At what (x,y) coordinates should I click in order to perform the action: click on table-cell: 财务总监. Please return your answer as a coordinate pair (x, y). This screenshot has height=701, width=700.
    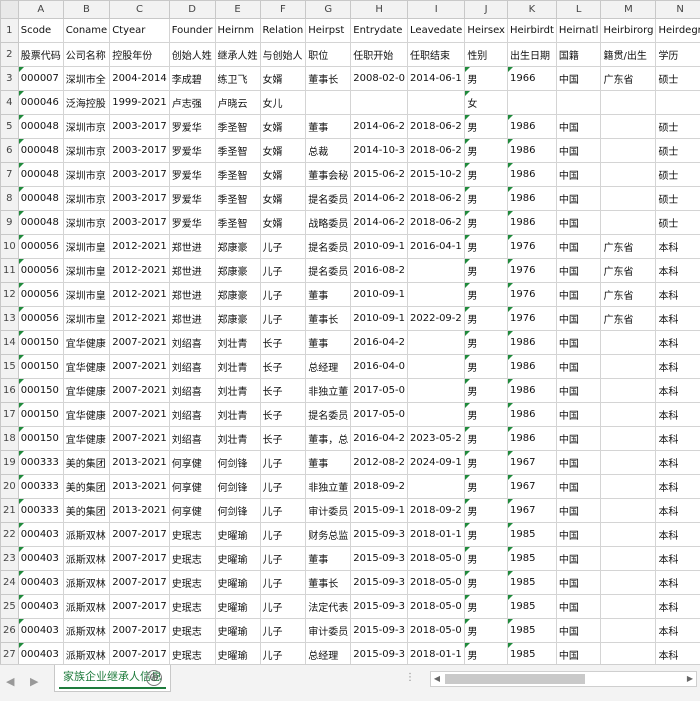
    Looking at the image, I should click on (328, 535).